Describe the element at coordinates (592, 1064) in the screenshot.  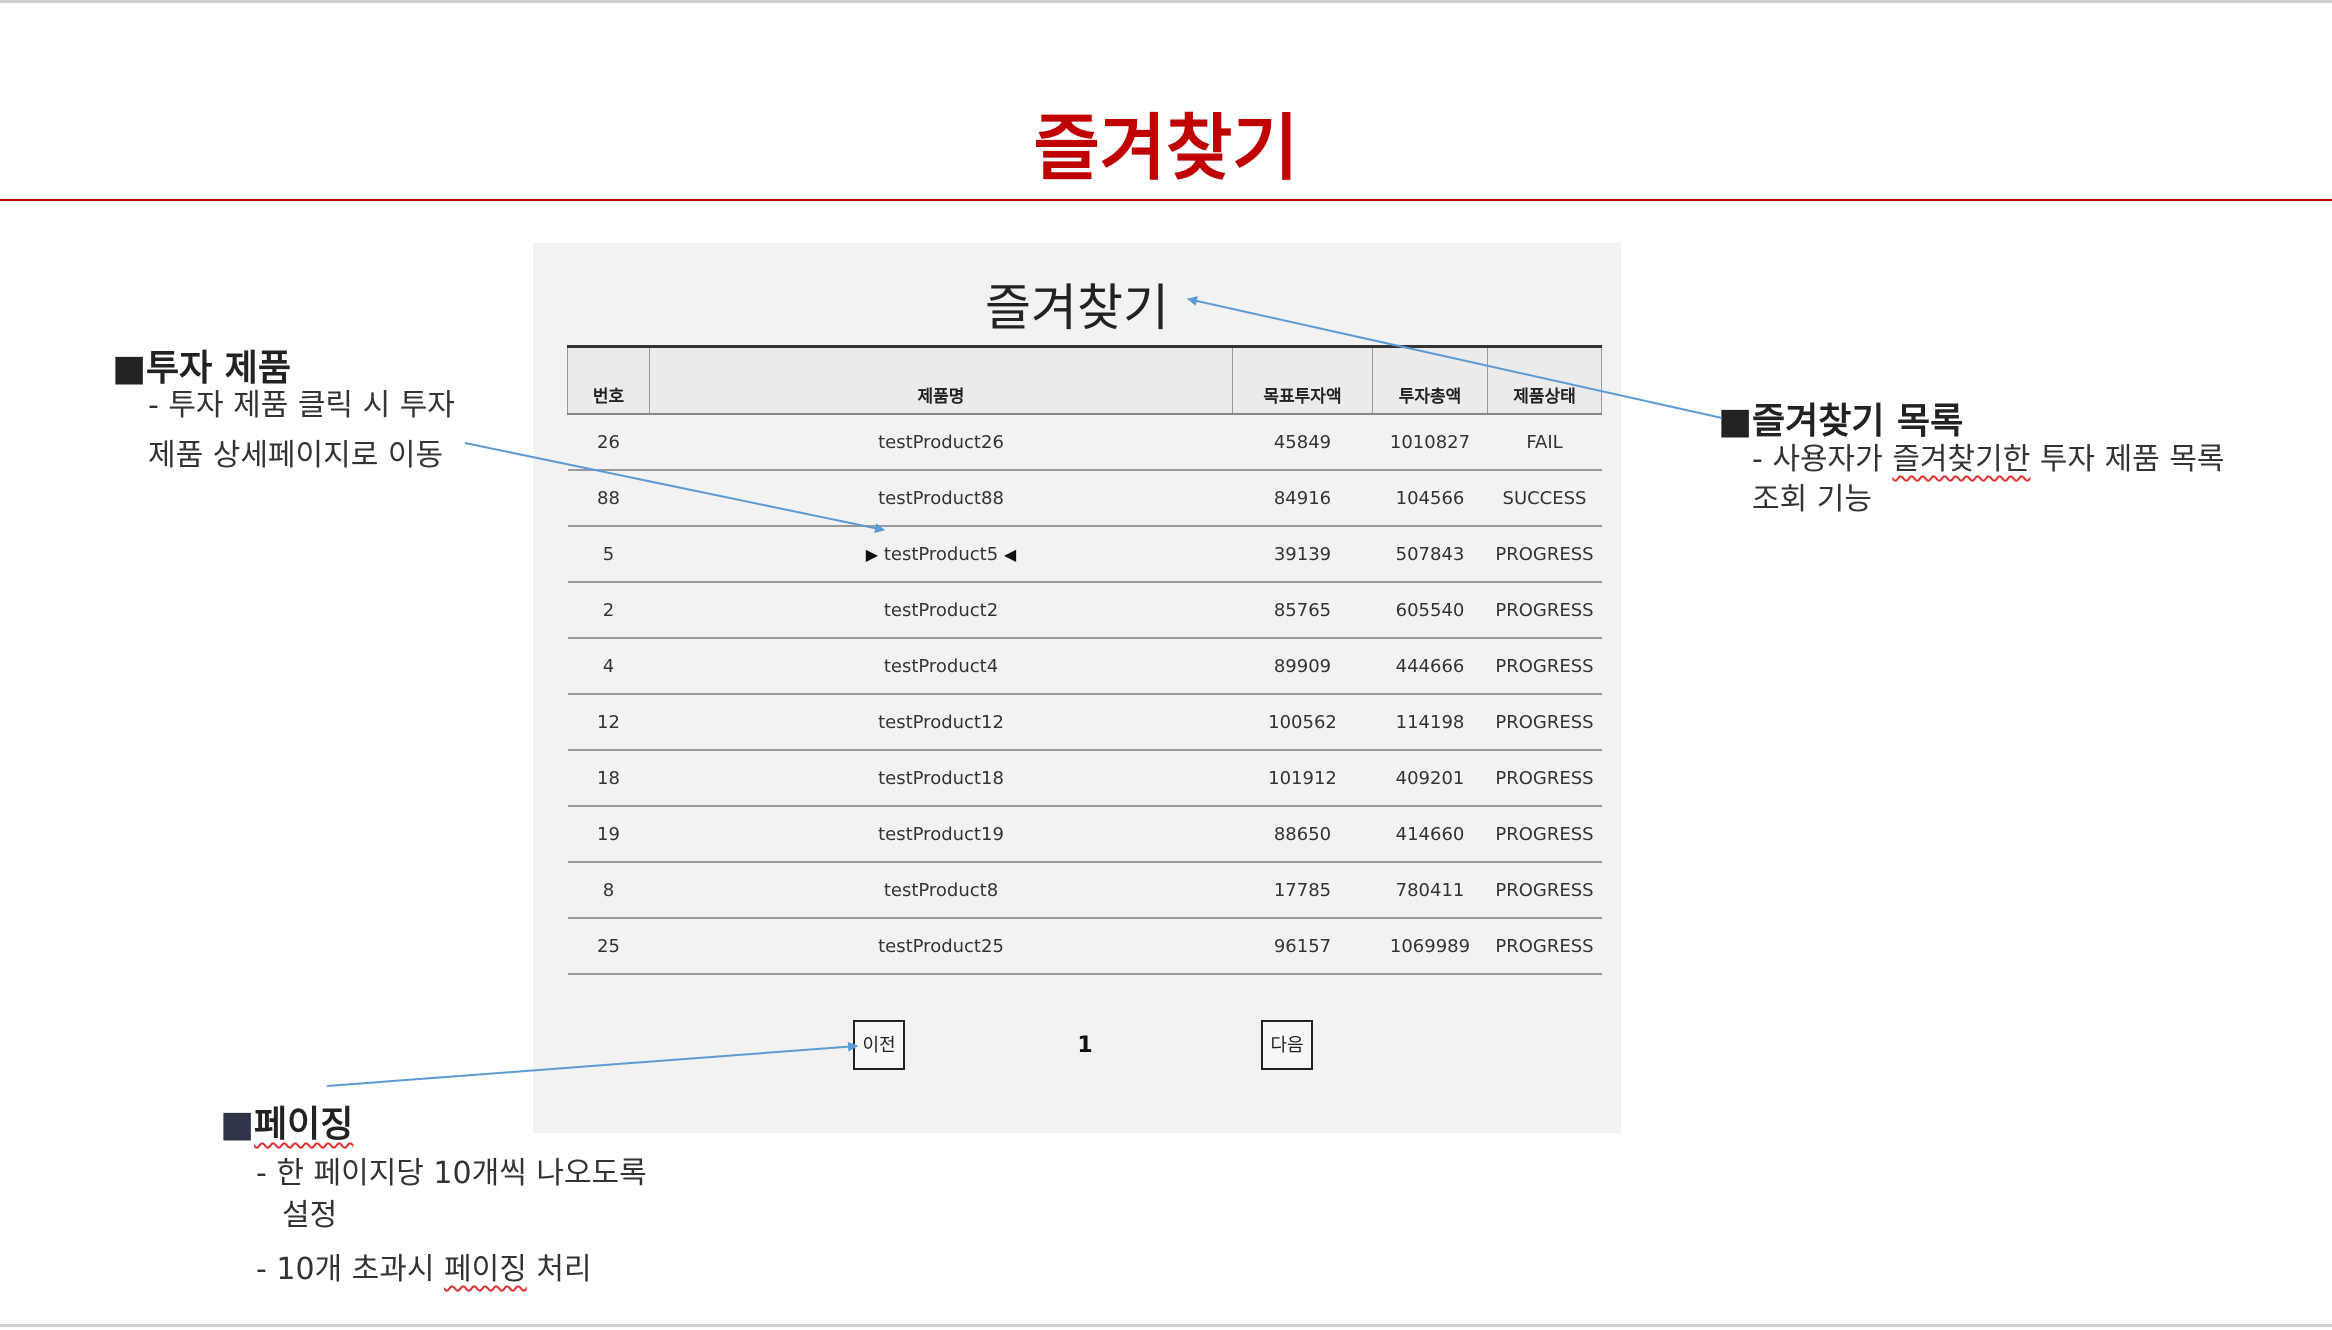
I see `arrow-to-pager` at that location.